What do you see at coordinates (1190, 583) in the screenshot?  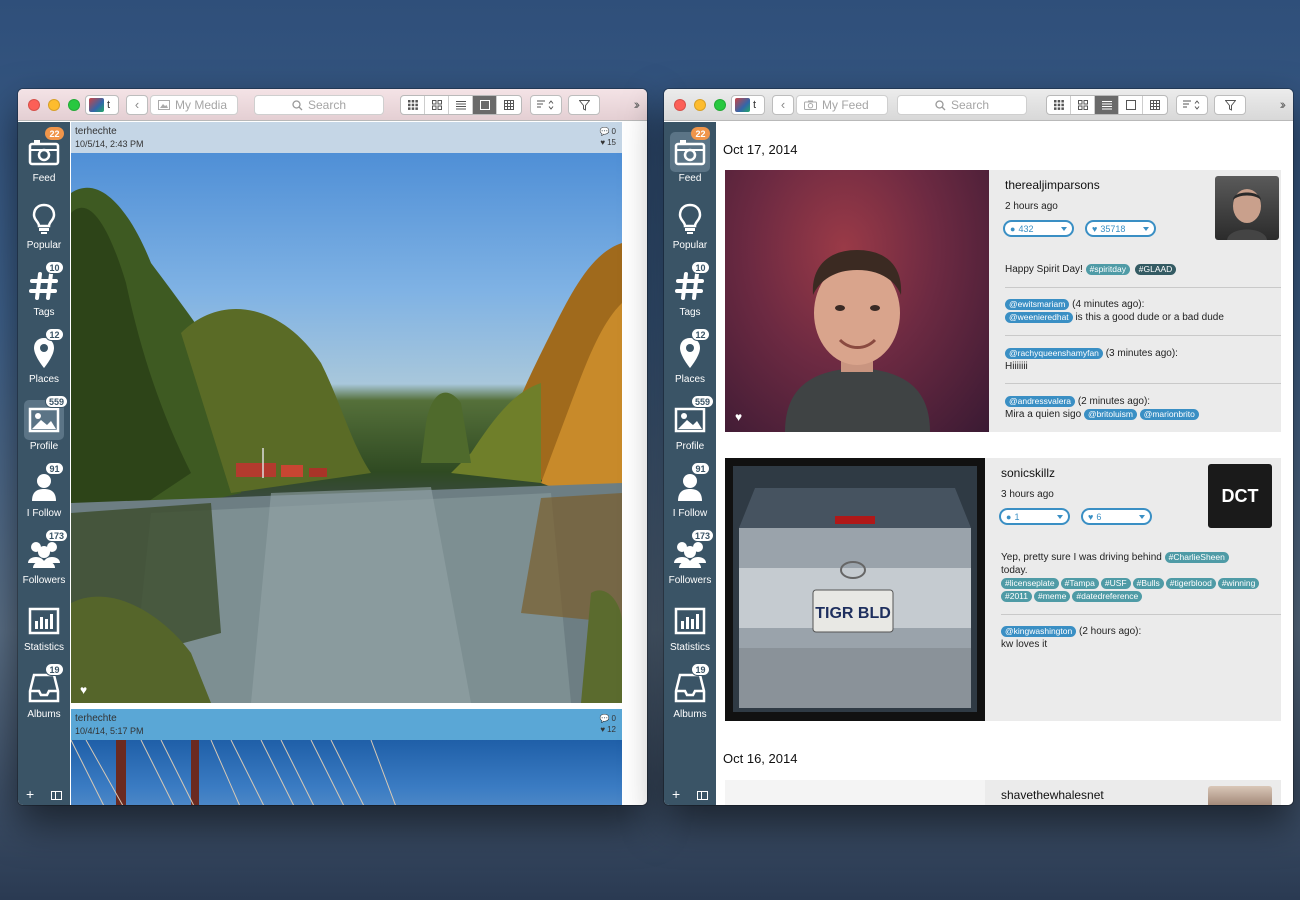 I see `hashtag: #tigerblood` at bounding box center [1190, 583].